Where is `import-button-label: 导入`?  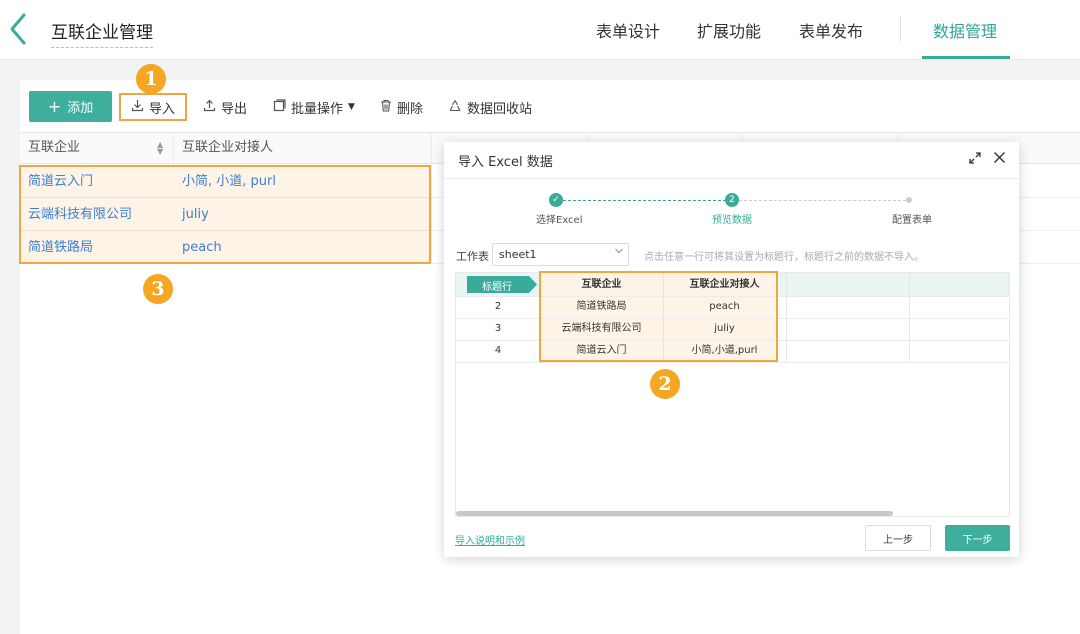 import-button-label: 导入 is located at coordinates (161, 109).